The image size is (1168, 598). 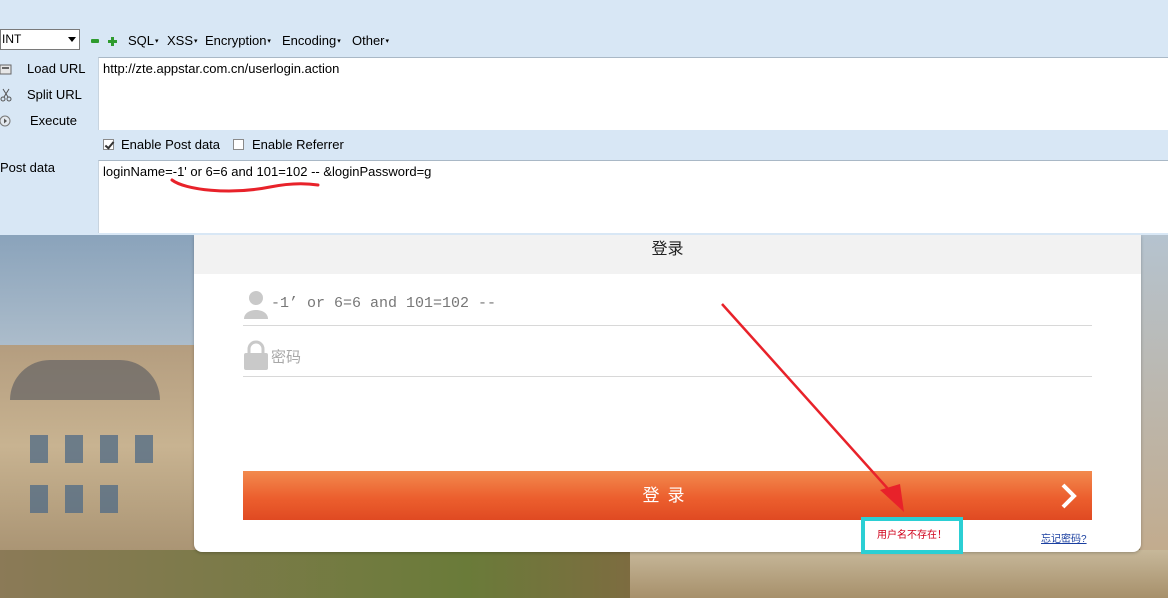 What do you see at coordinates (667, 254) in the screenshot?
I see `login-title: 登录` at bounding box center [667, 254].